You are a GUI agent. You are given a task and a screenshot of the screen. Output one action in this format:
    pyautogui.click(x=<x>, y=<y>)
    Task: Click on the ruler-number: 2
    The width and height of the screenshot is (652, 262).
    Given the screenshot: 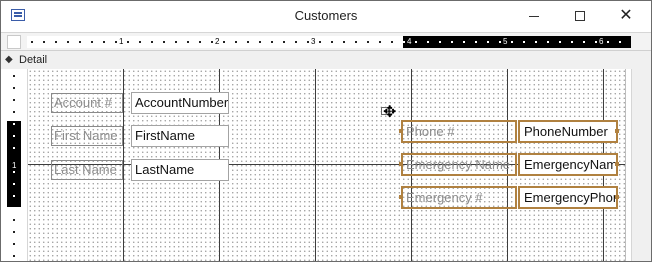 What is the action you would take?
    pyautogui.click(x=217, y=41)
    